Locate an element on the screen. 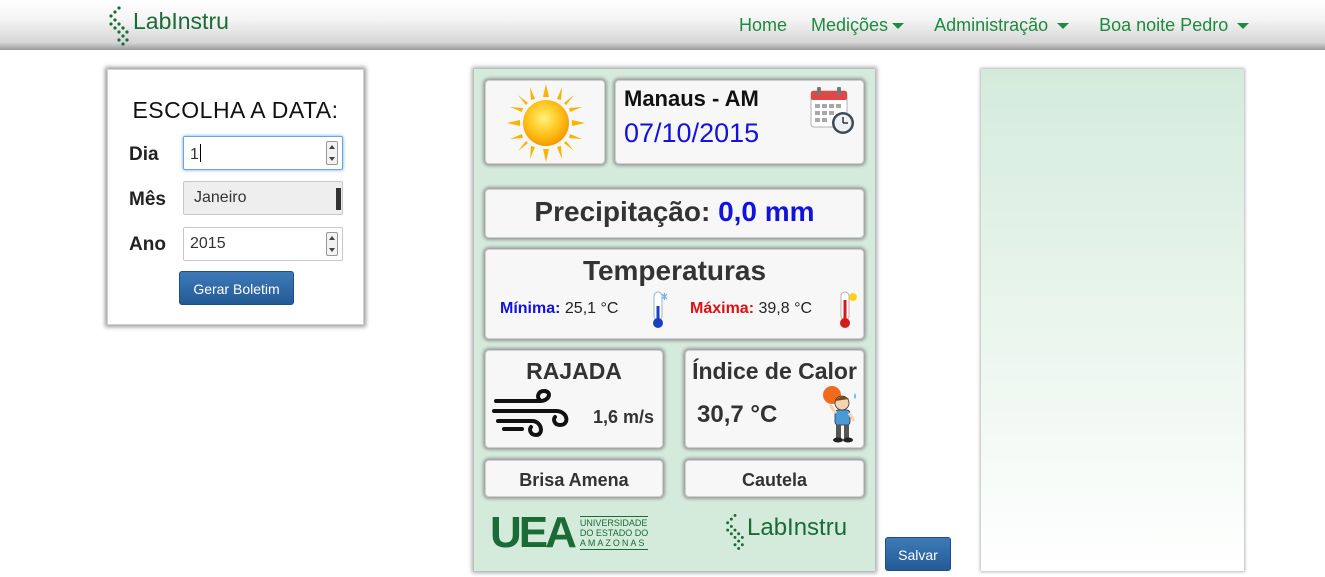 Image resolution: width=1325 pixels, height=577 pixels. brand-name: LabInstru is located at coordinates (181, 20).